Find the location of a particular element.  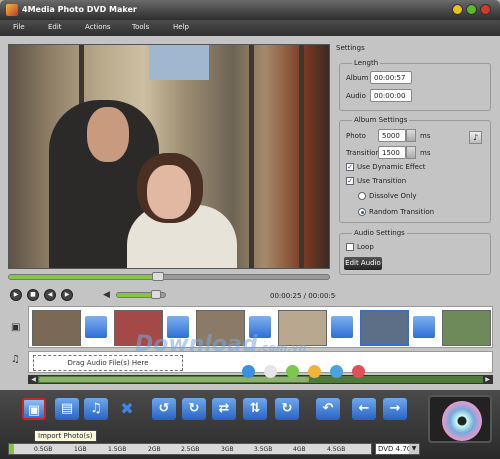

photo-duration-stepper is located at coordinates (411, 135).